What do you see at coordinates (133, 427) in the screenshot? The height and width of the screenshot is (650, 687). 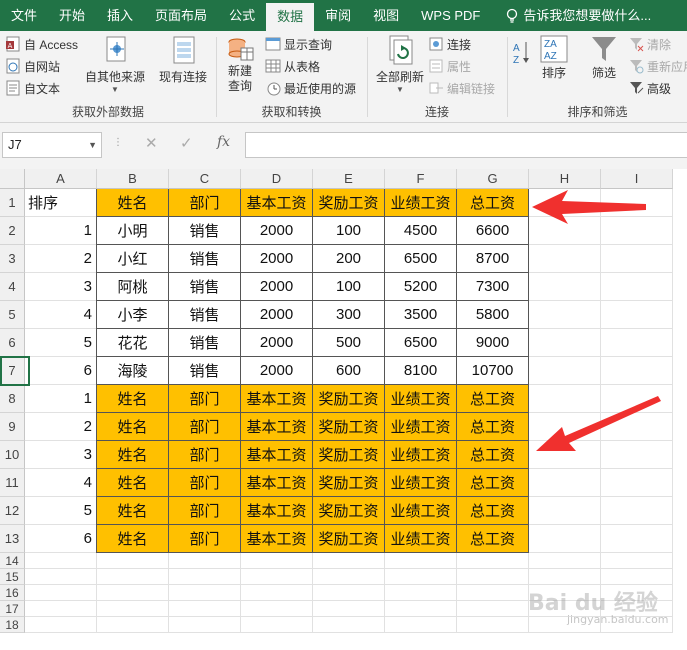 I see `cell-B9: 姓名` at bounding box center [133, 427].